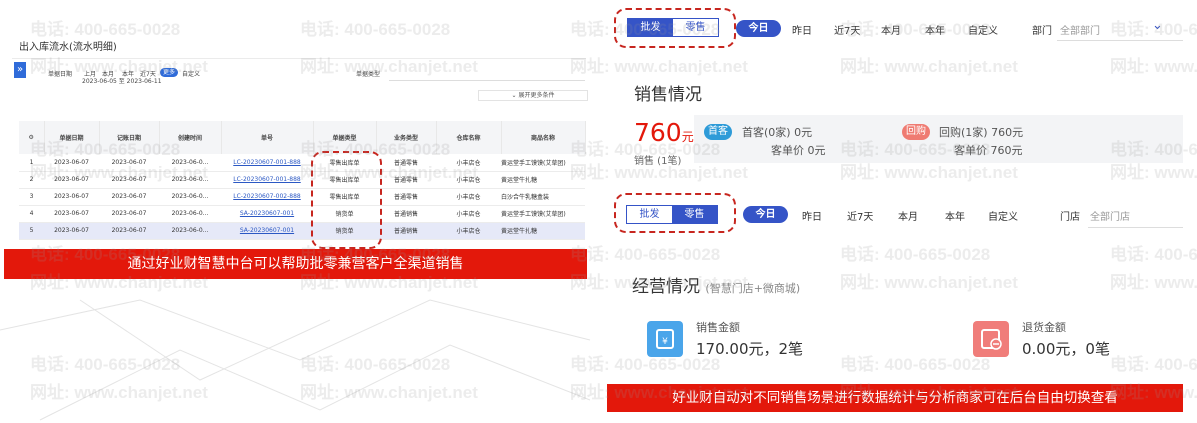  I want to click on col-header: 商品名称, so click(543, 137).